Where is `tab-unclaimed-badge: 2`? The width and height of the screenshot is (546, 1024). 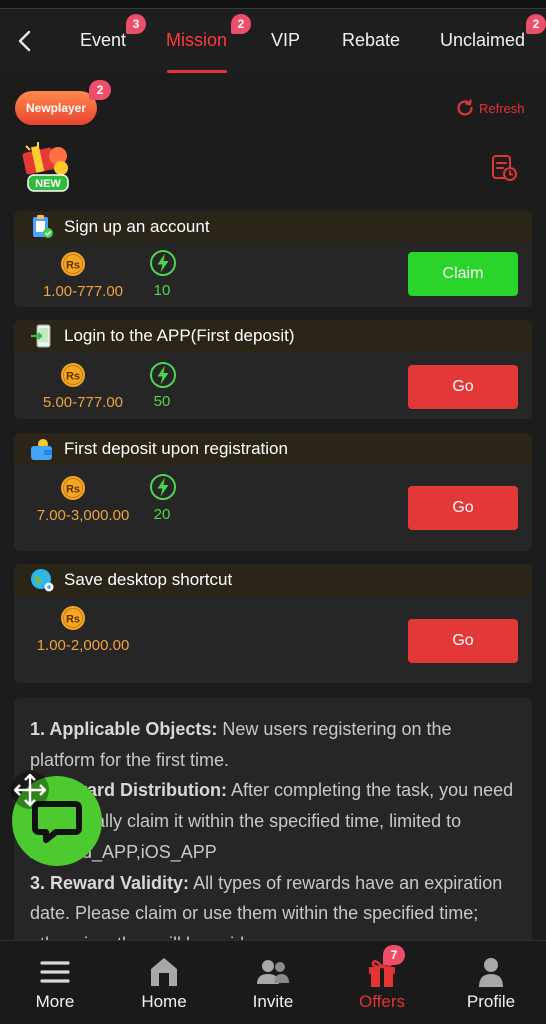
tab-unclaimed-badge: 2 is located at coordinates (536, 24).